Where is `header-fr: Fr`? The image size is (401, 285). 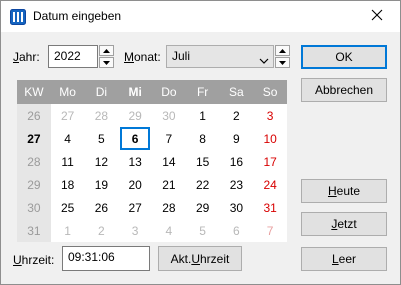
header-fr: Fr is located at coordinates (202, 92).